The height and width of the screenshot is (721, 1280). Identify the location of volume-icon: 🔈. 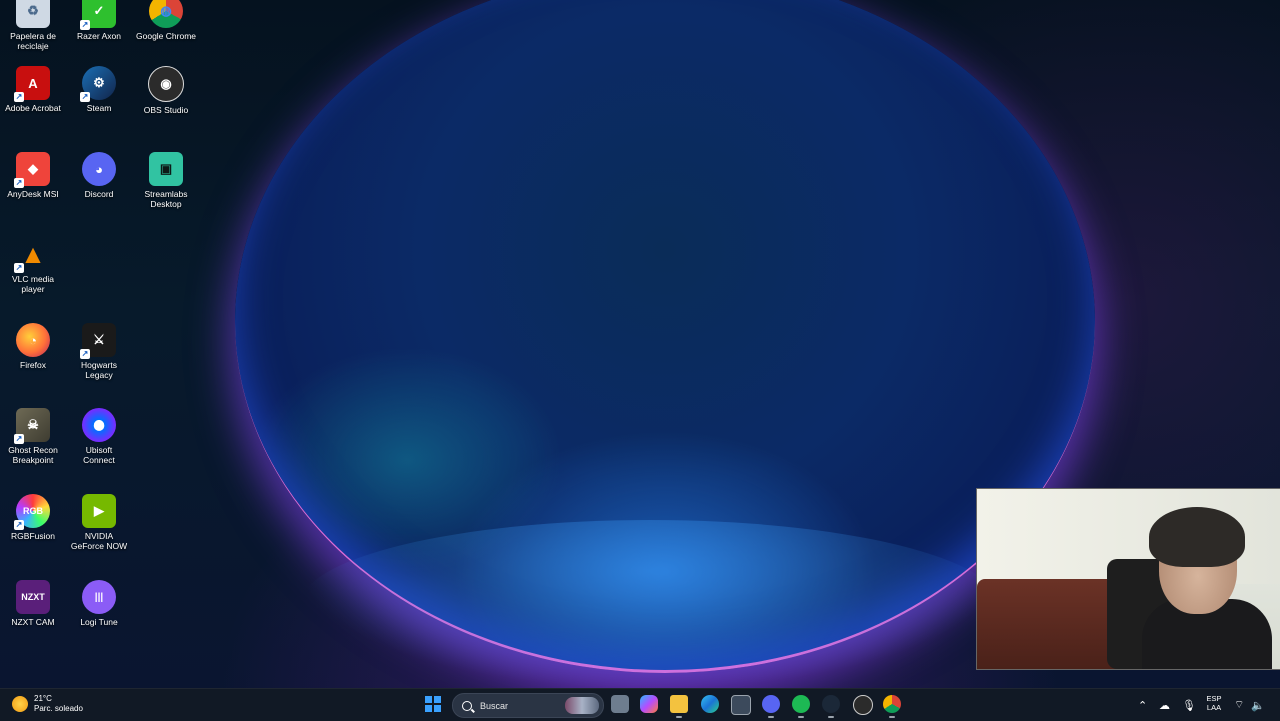
(1258, 705).